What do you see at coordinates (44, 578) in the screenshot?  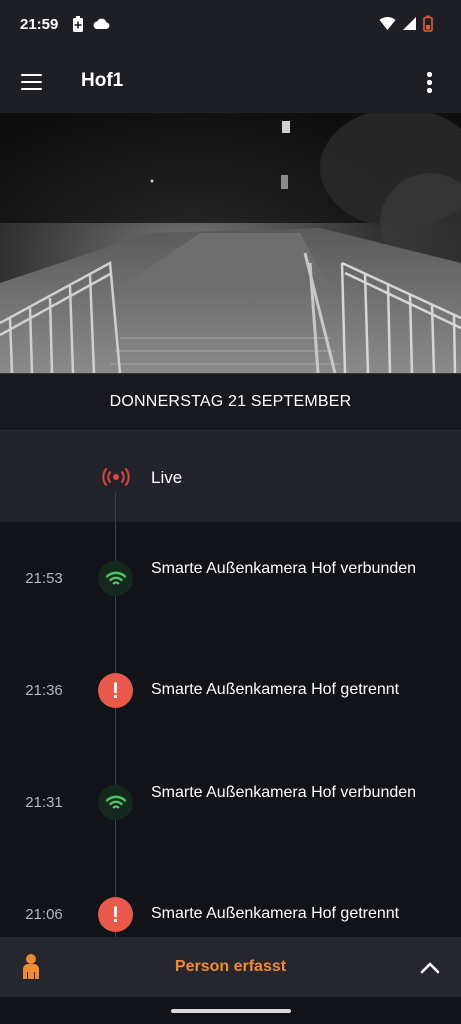 I see `event-time: 21:53` at bounding box center [44, 578].